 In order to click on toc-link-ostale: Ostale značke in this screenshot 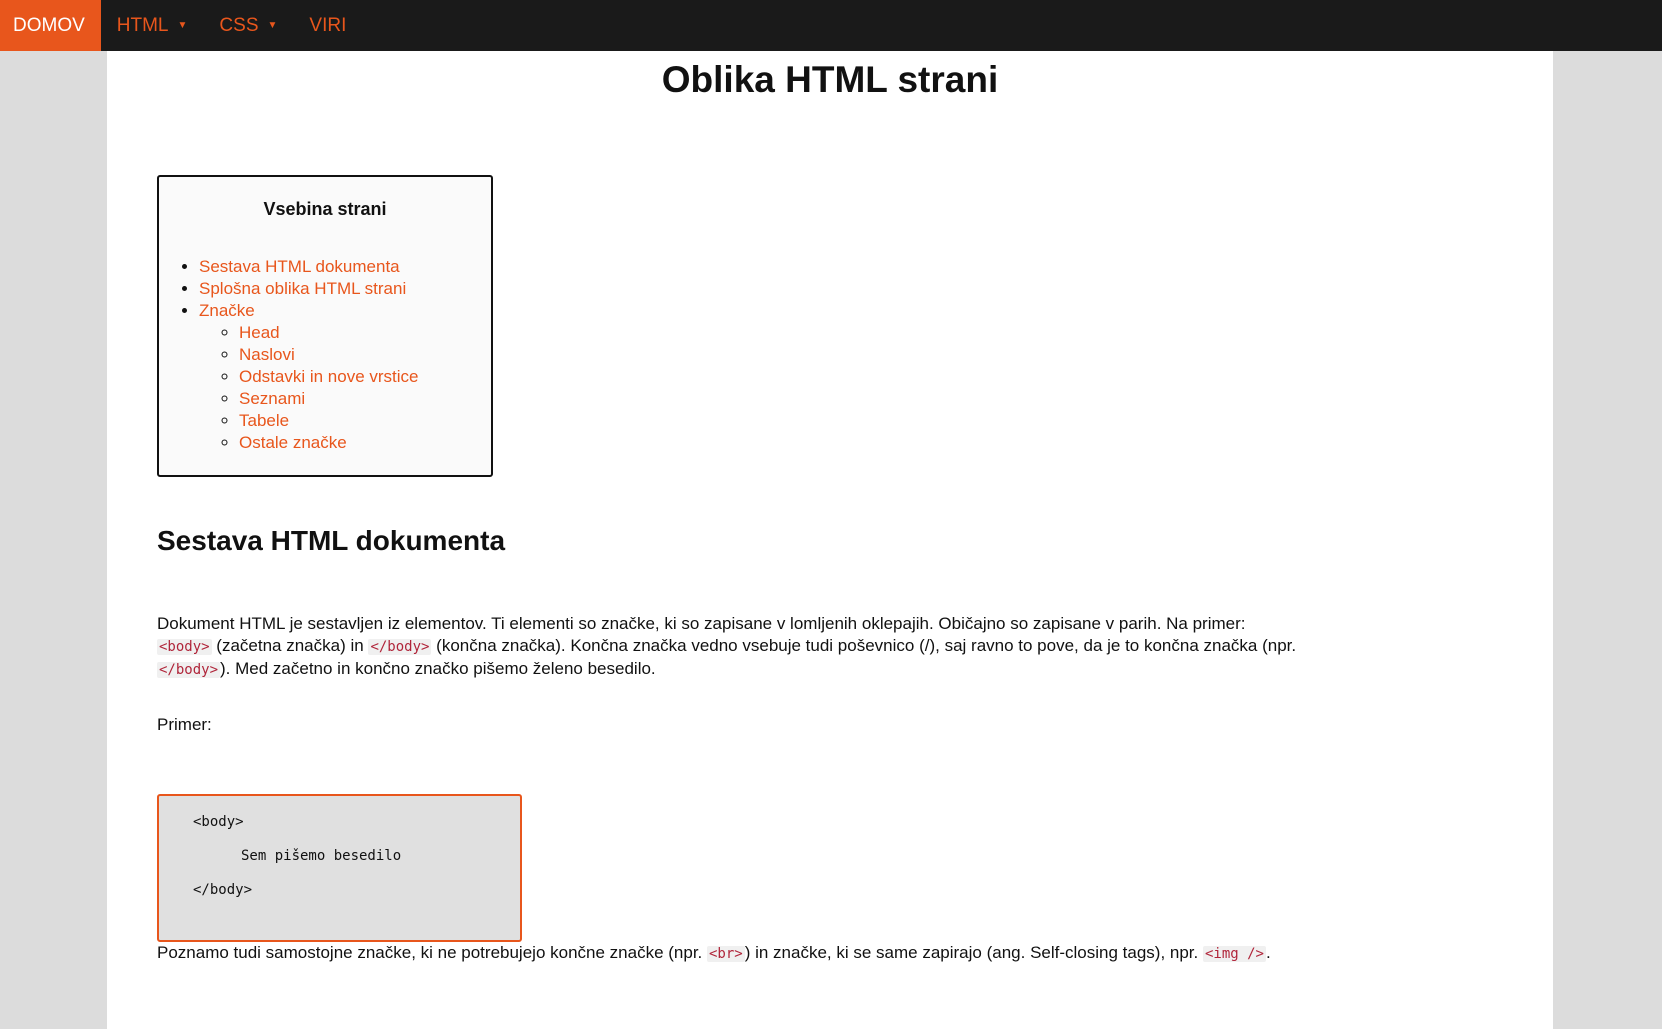, I will do `click(293, 442)`.